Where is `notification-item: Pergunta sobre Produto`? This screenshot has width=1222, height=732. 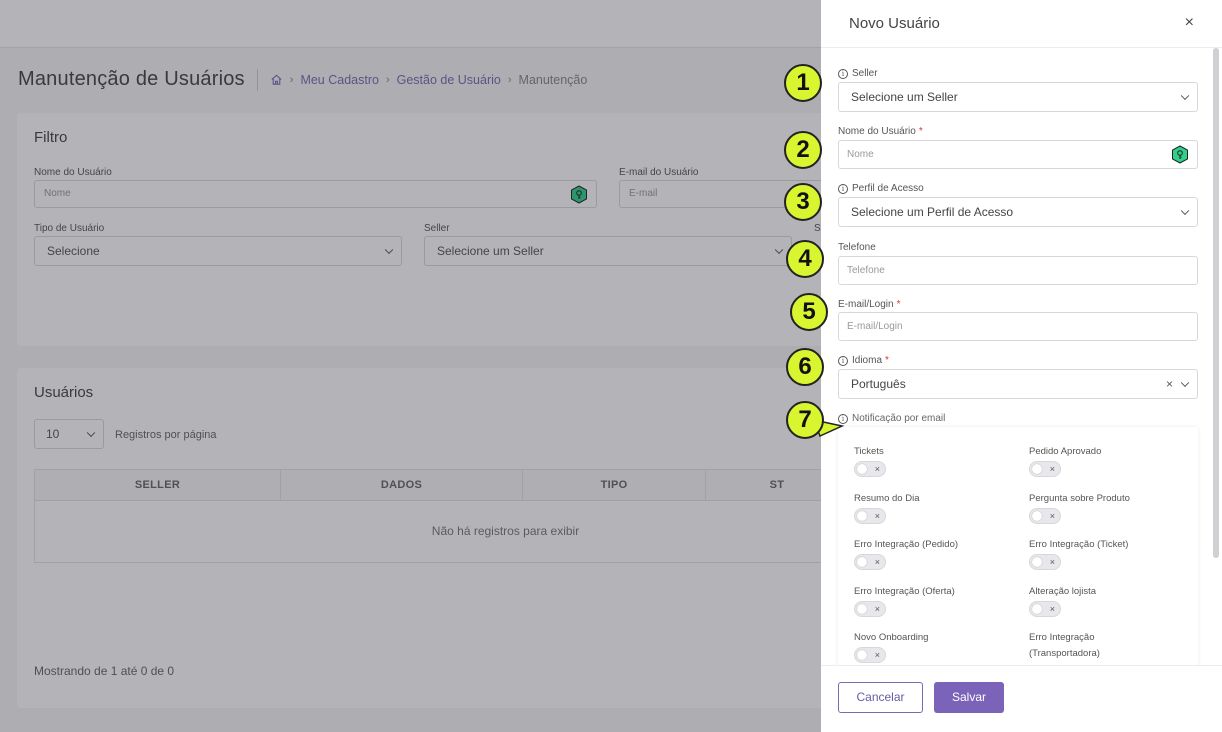
notification-item: Pergunta sobre Produto is located at coordinates (1109, 499).